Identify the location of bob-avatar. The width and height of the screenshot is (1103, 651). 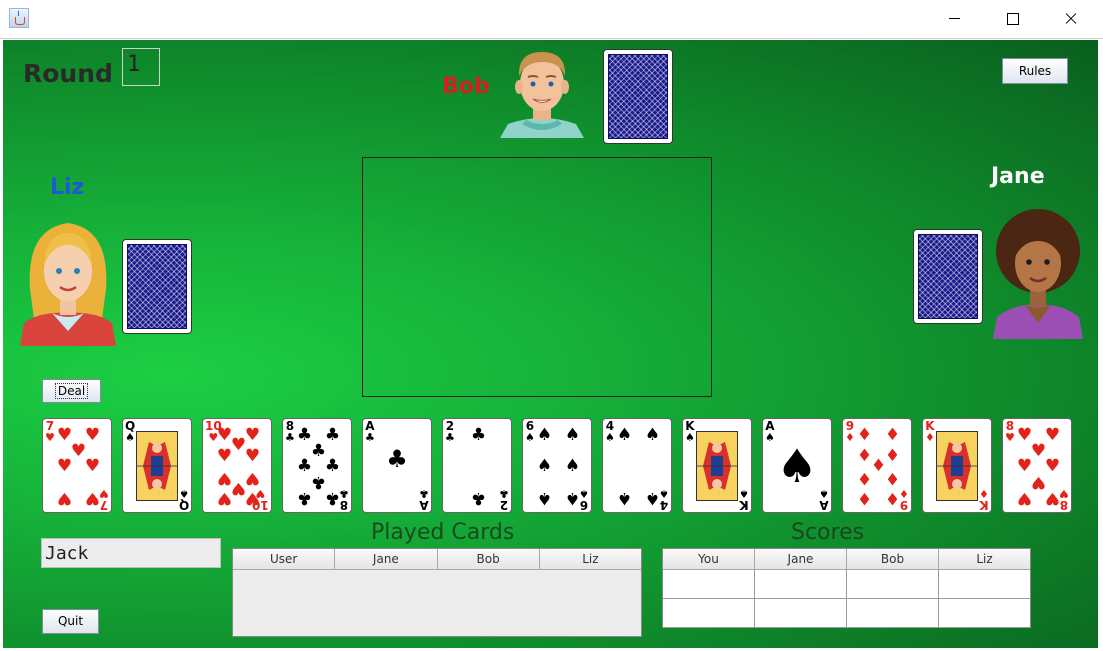
(542, 92).